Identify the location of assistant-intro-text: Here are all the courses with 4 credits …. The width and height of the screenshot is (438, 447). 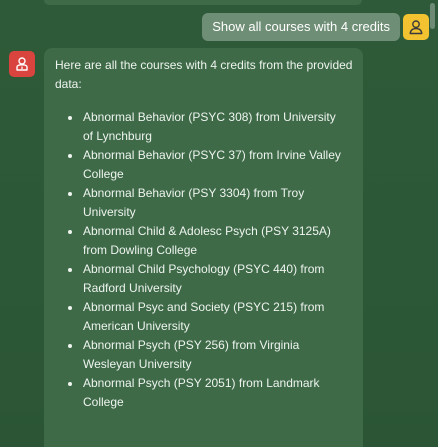
(204, 74).